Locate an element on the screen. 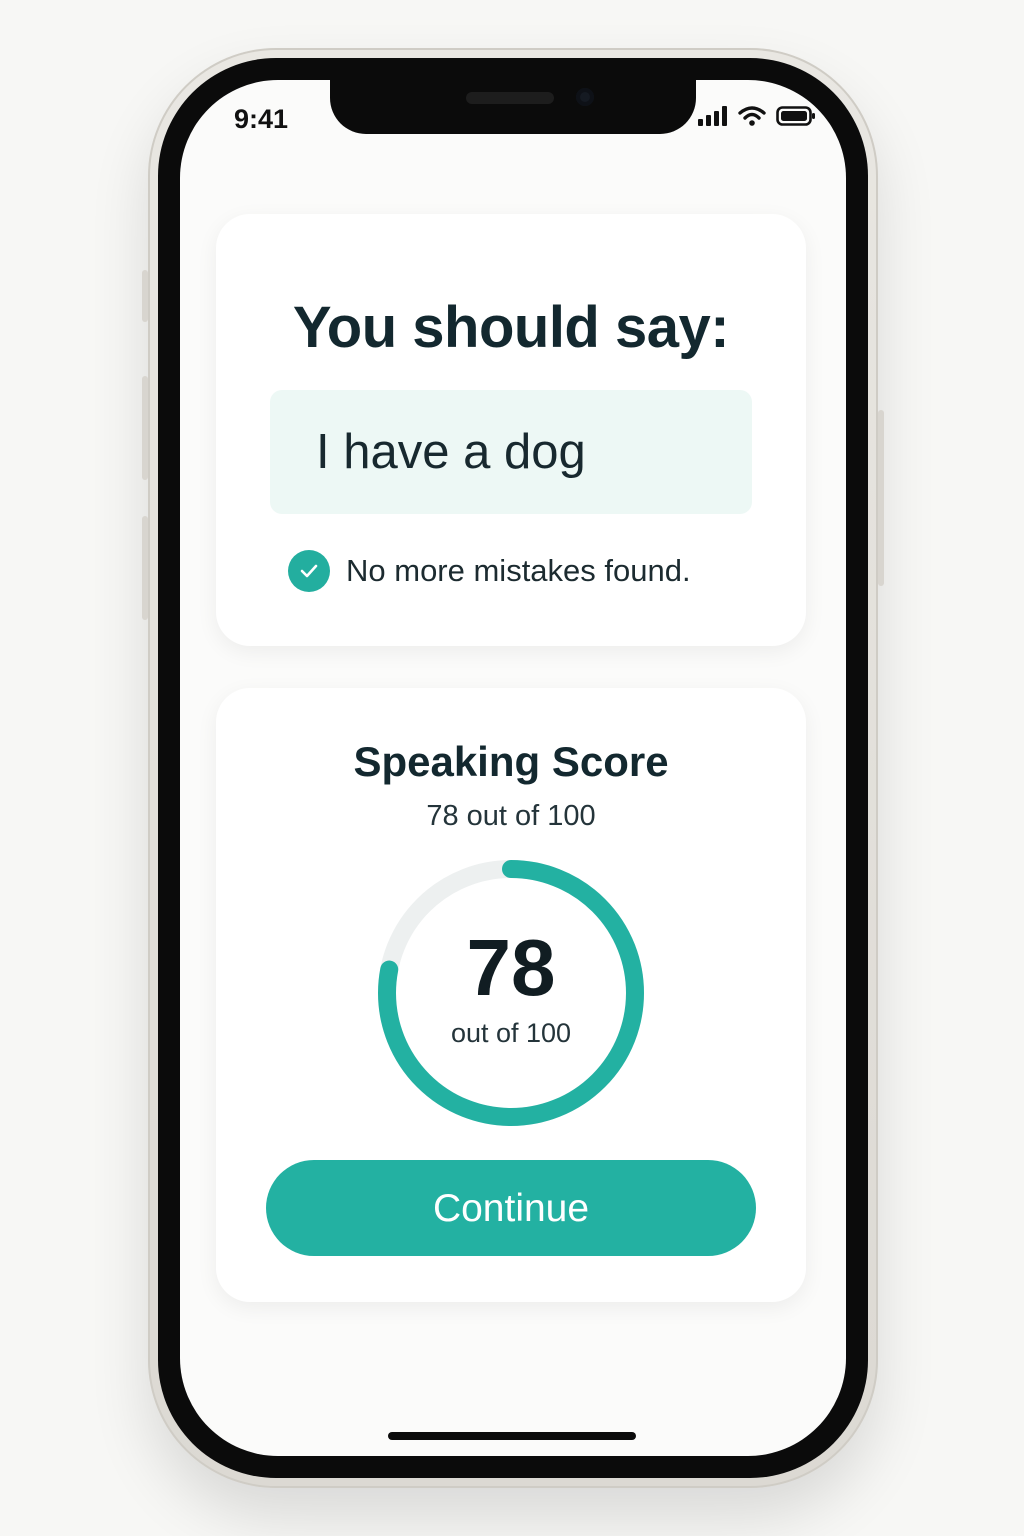 The image size is (1024, 1536). continue-button: Continue is located at coordinates (511, 1208).